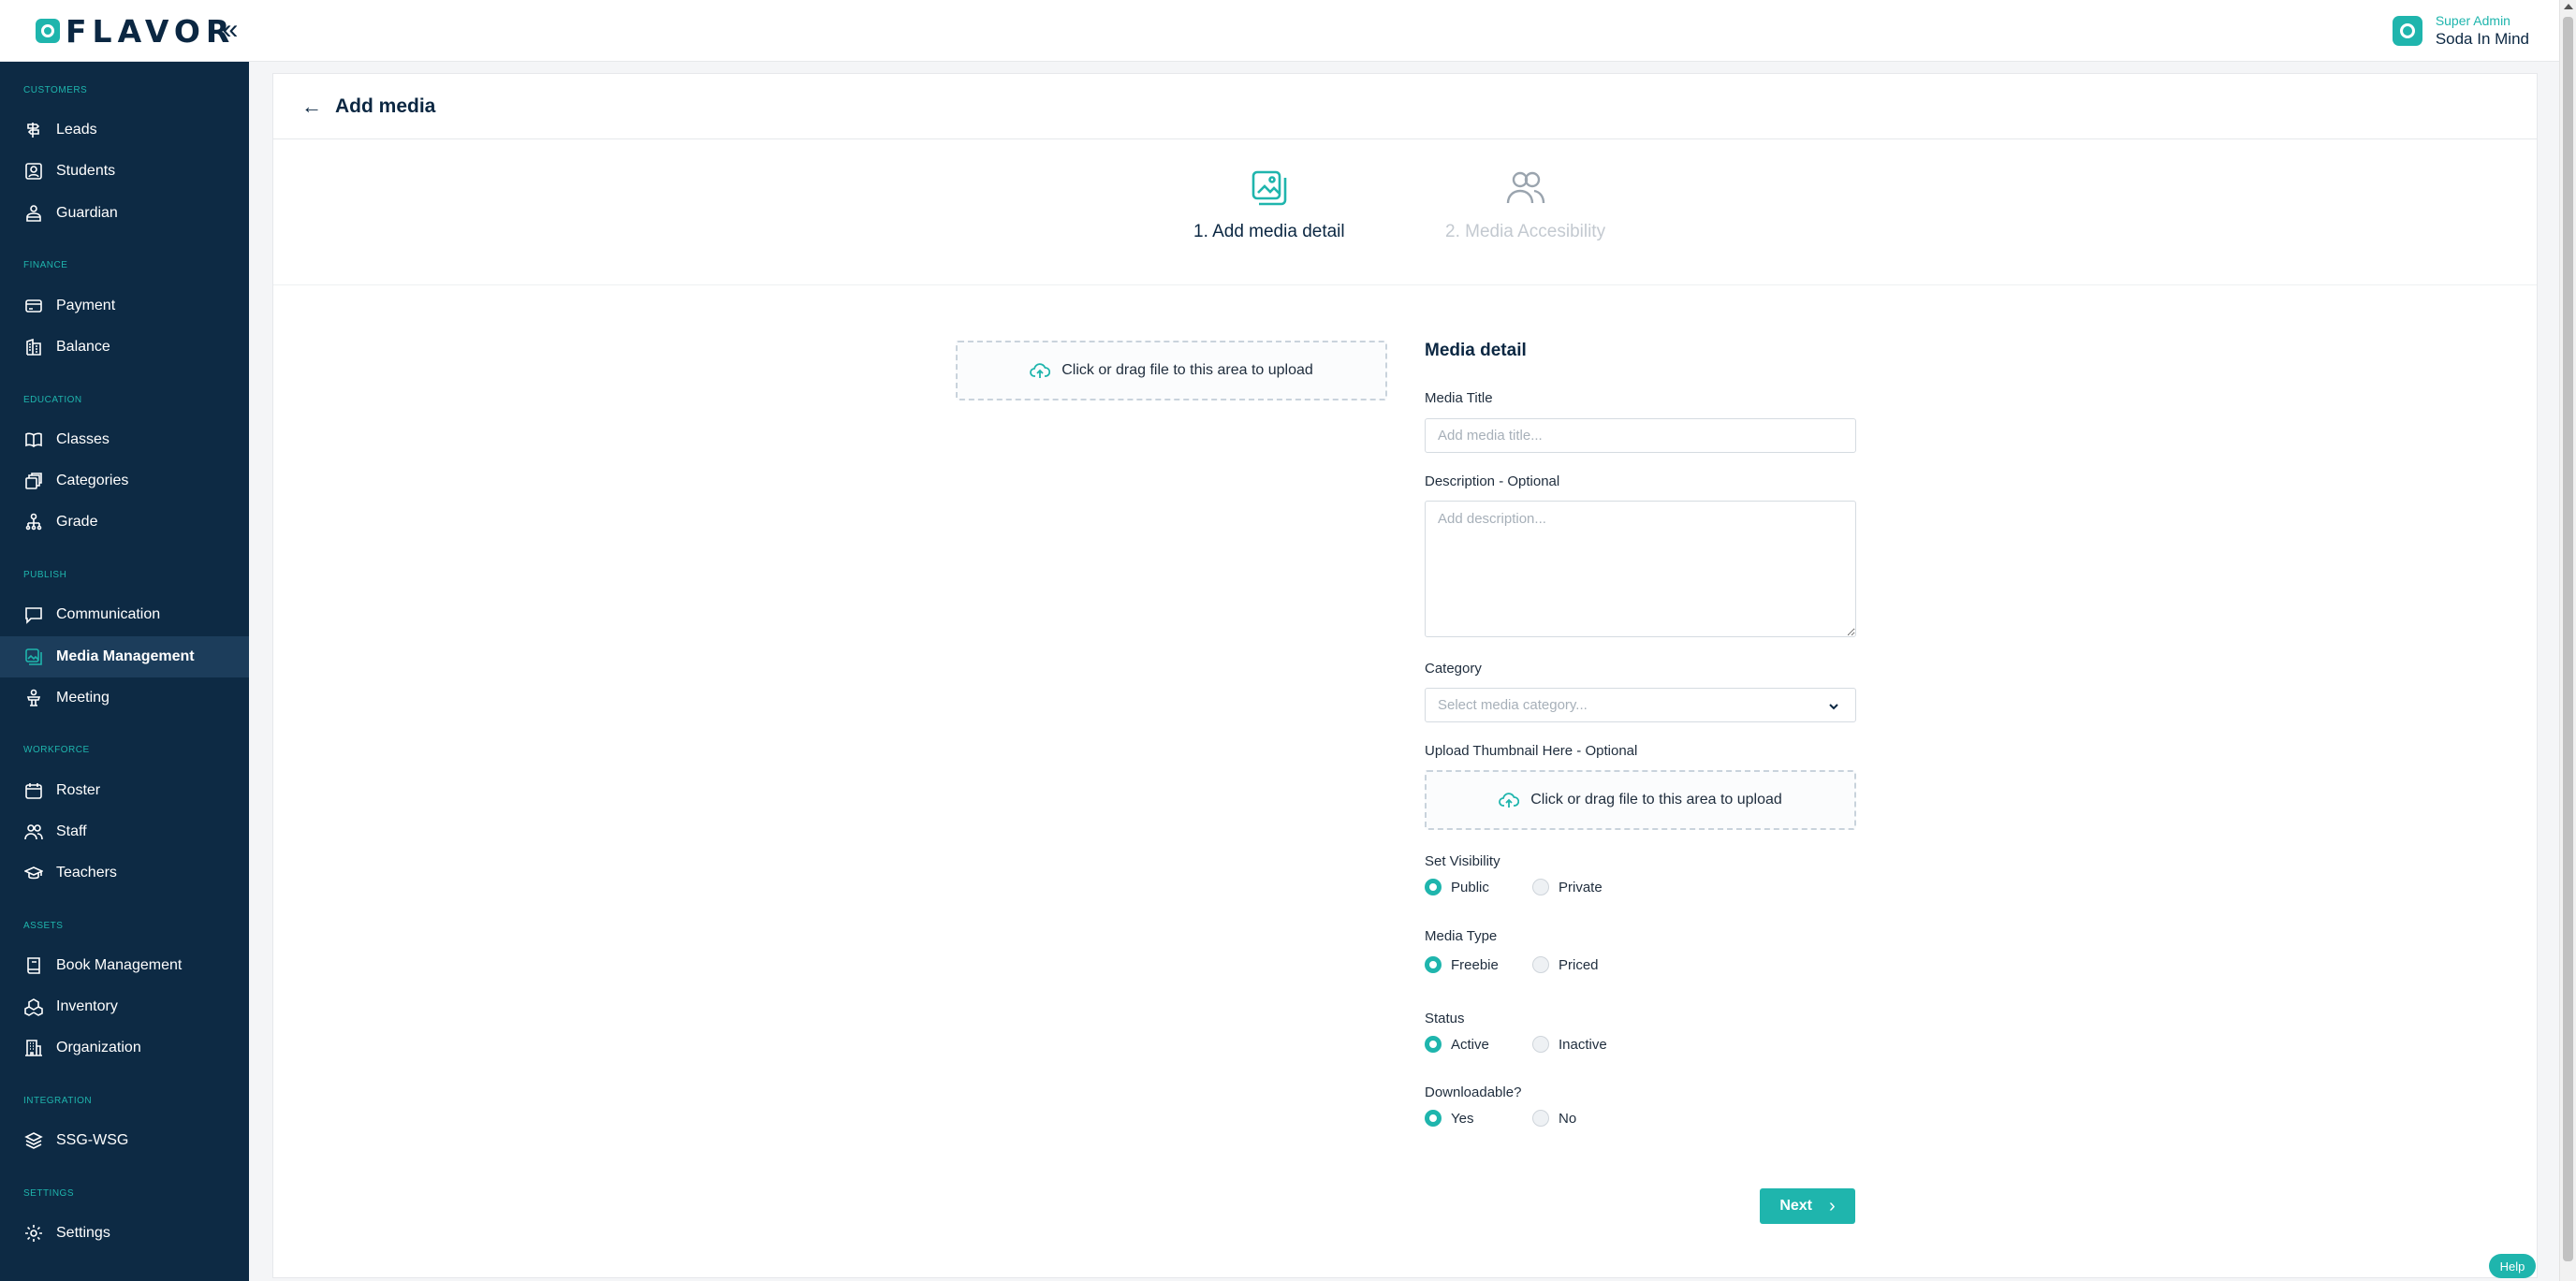 The width and height of the screenshot is (2576, 1281). What do you see at coordinates (1583, 1045) in the screenshot?
I see `radio-label: Inactive` at bounding box center [1583, 1045].